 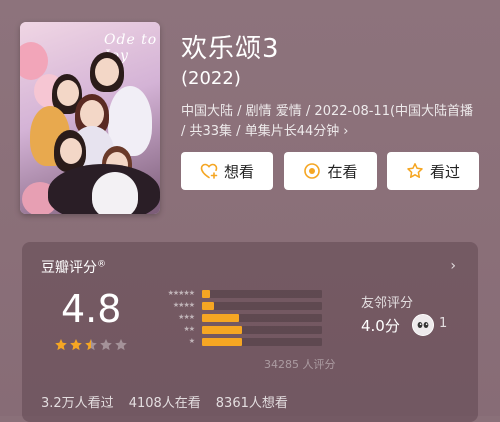 I want to click on rating-bar-stars: ★★★, so click(x=186, y=317).